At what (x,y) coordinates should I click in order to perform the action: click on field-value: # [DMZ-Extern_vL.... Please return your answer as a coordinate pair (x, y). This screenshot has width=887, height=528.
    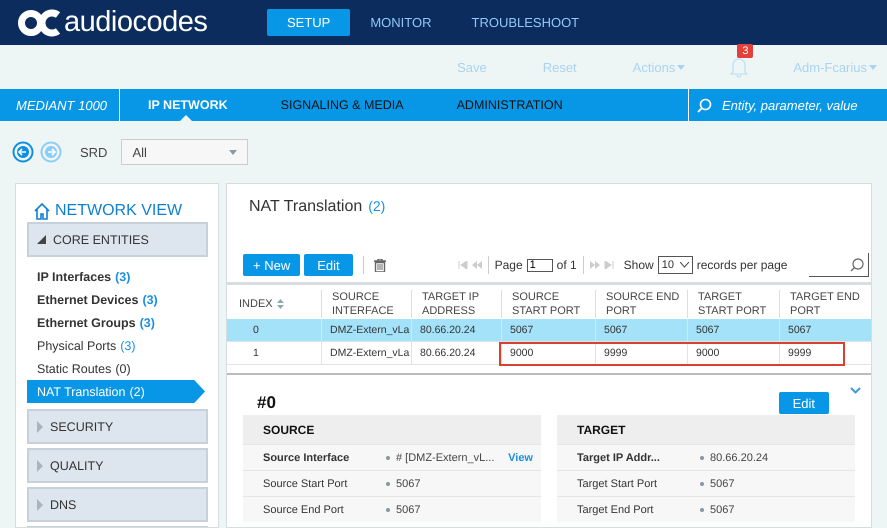
    Looking at the image, I should click on (445, 458).